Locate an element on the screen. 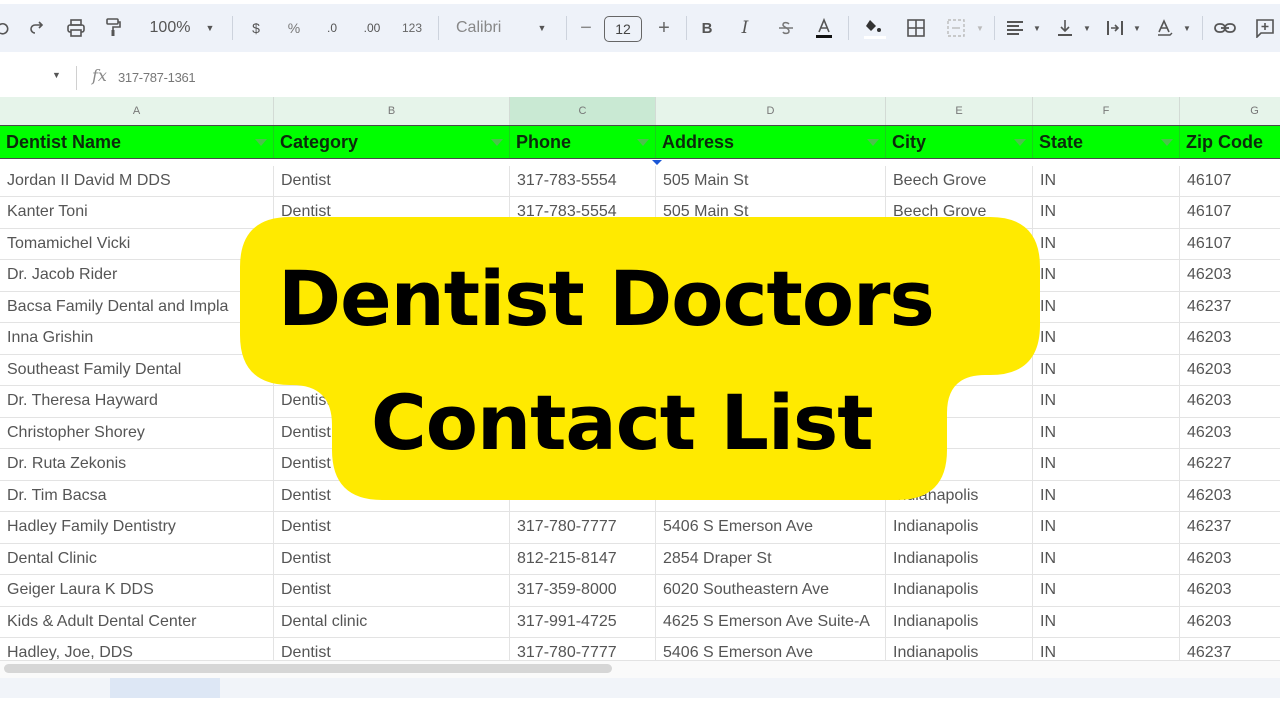 Image resolution: width=1280 pixels, height=720 pixels. vertical-align-button is located at coordinates (1065, 28).